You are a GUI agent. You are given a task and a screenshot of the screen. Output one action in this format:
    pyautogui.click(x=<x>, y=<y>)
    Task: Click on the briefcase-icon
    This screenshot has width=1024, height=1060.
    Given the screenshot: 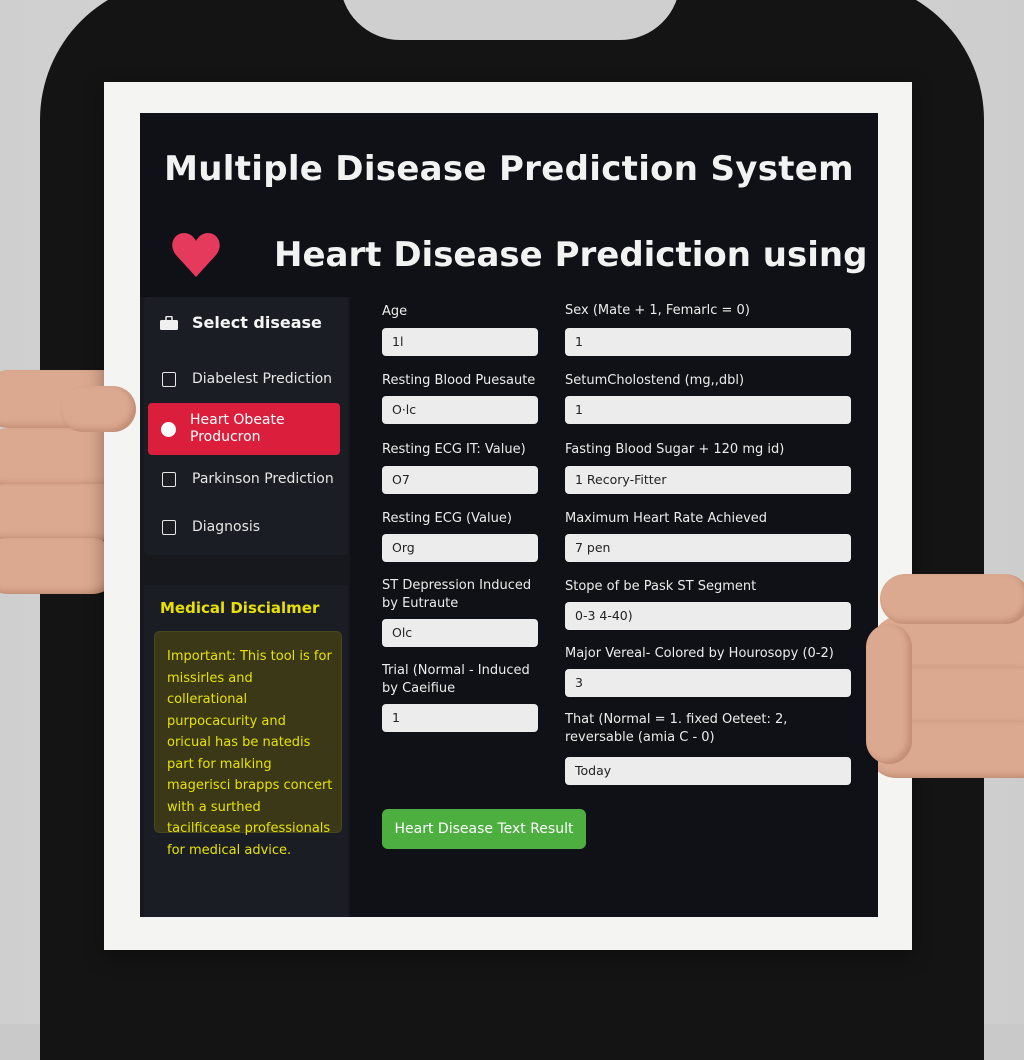 What is the action you would take?
    pyautogui.click(x=169, y=322)
    